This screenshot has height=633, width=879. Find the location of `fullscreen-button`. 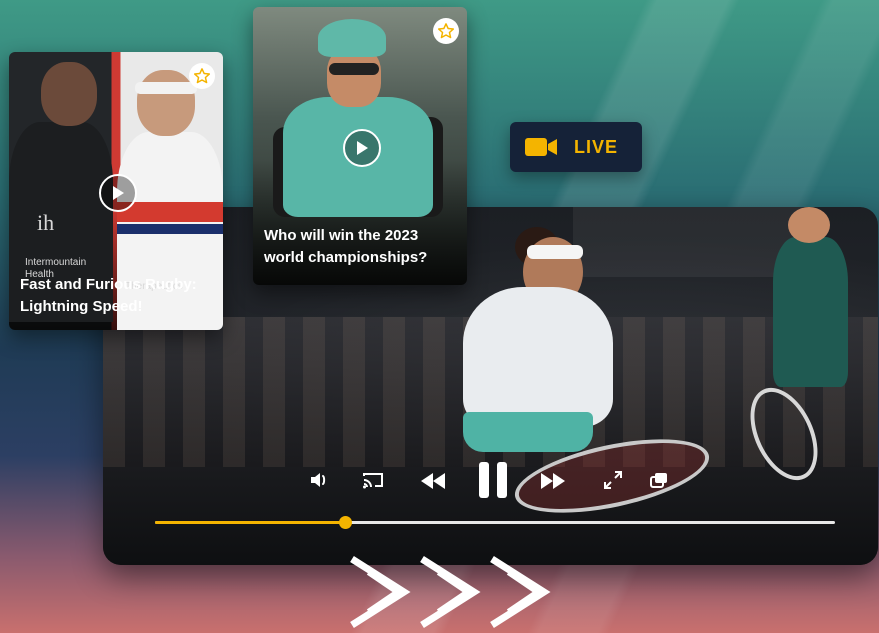

fullscreen-button is located at coordinates (613, 480).